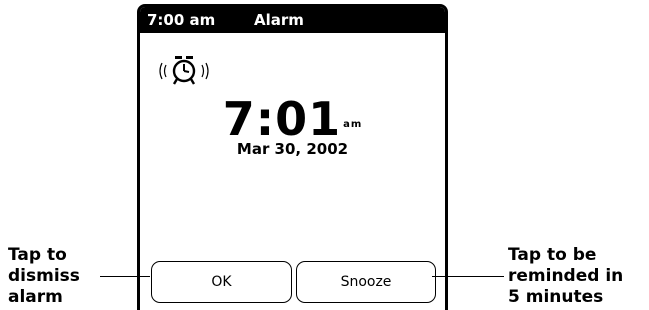 This screenshot has width=649, height=310. I want to click on alarm-time-value: 7:01, so click(282, 119).